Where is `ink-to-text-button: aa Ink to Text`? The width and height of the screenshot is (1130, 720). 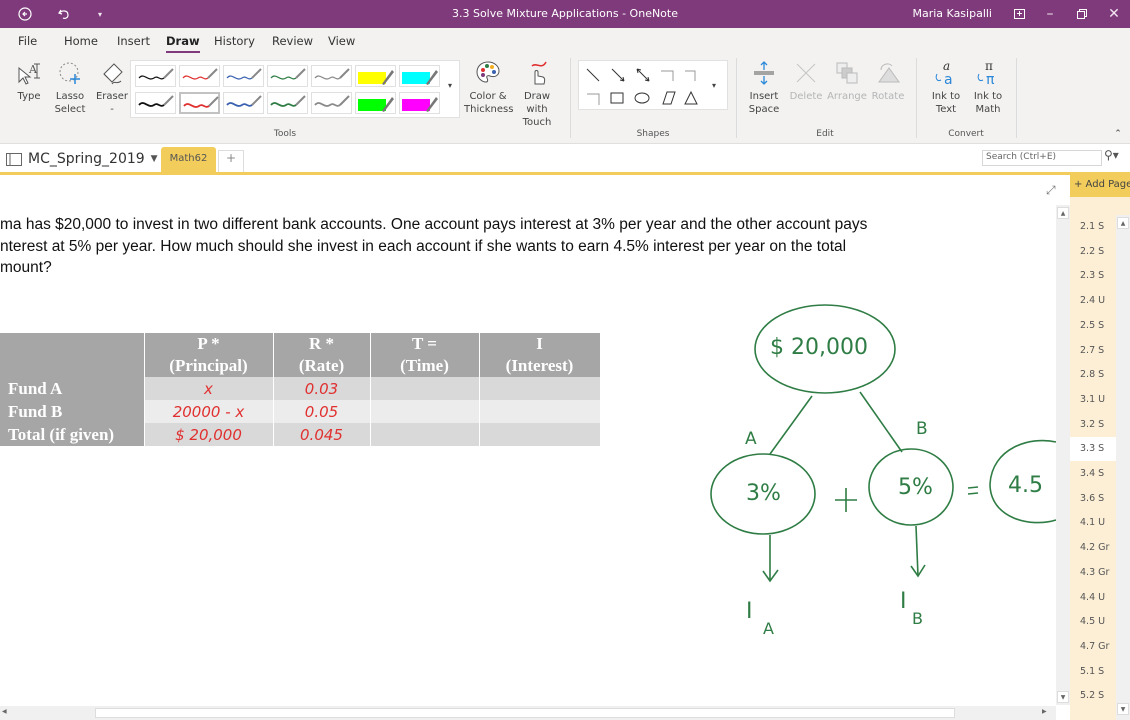
ink-to-text-button: aa Ink to Text is located at coordinates (946, 88).